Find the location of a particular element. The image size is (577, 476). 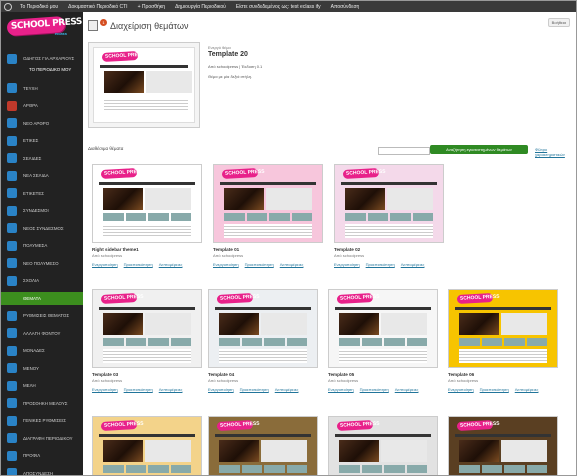

sidebar-item-22: ΔΙΑΓΡΑΦΗ ΠΕΡΙΟΔΙΚΟΥ is located at coordinates (42, 438).